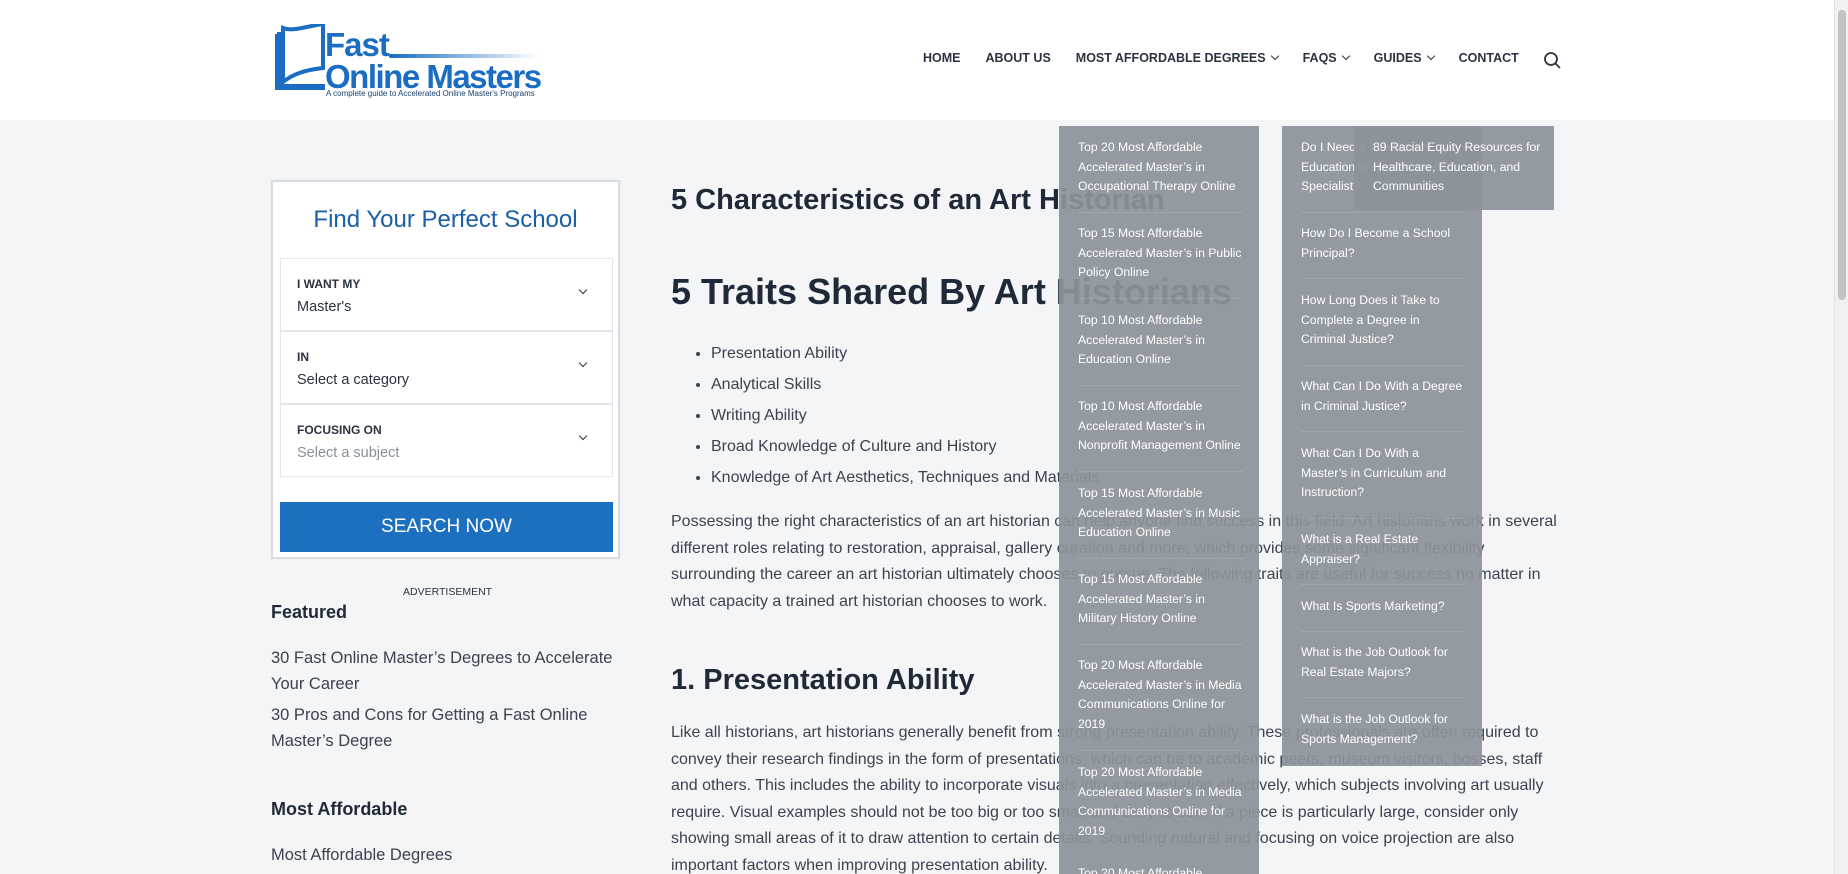 The width and height of the screenshot is (1848, 874). What do you see at coordinates (309, 612) in the screenshot?
I see `featured-heading: Featured` at bounding box center [309, 612].